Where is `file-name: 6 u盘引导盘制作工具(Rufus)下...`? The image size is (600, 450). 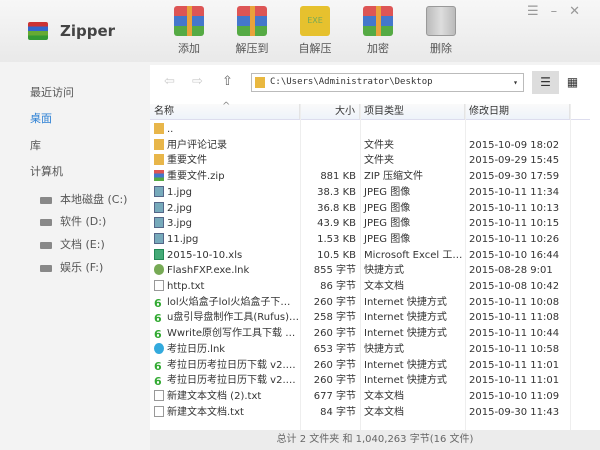 file-name: 6 u盘引导盘制作工具(Rufus)下... is located at coordinates (227, 319).